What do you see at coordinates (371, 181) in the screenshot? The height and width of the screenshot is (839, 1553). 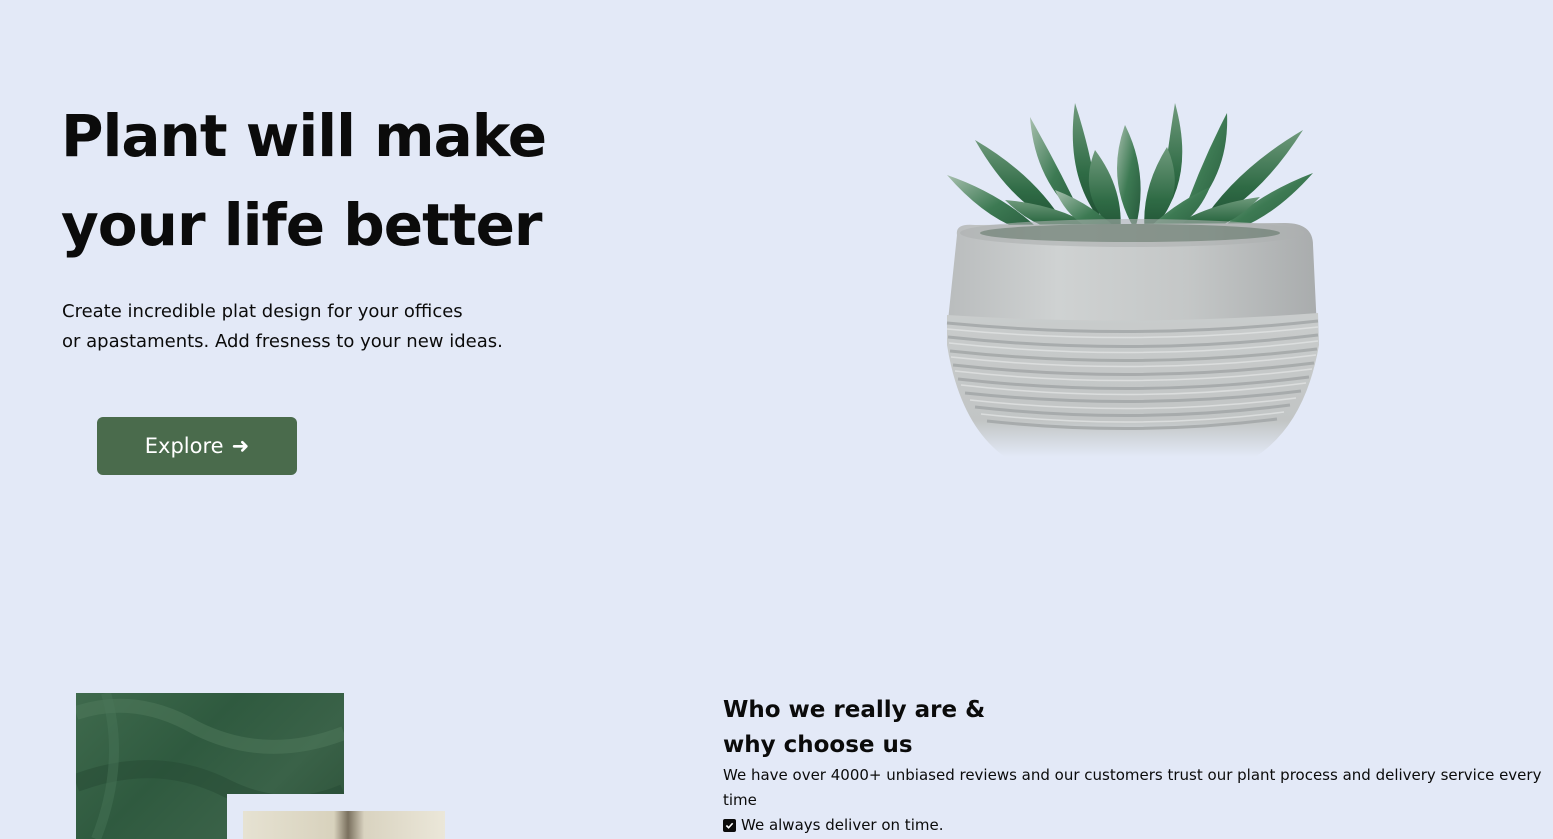 I see `hero-title: Plant will make your life better` at bounding box center [371, 181].